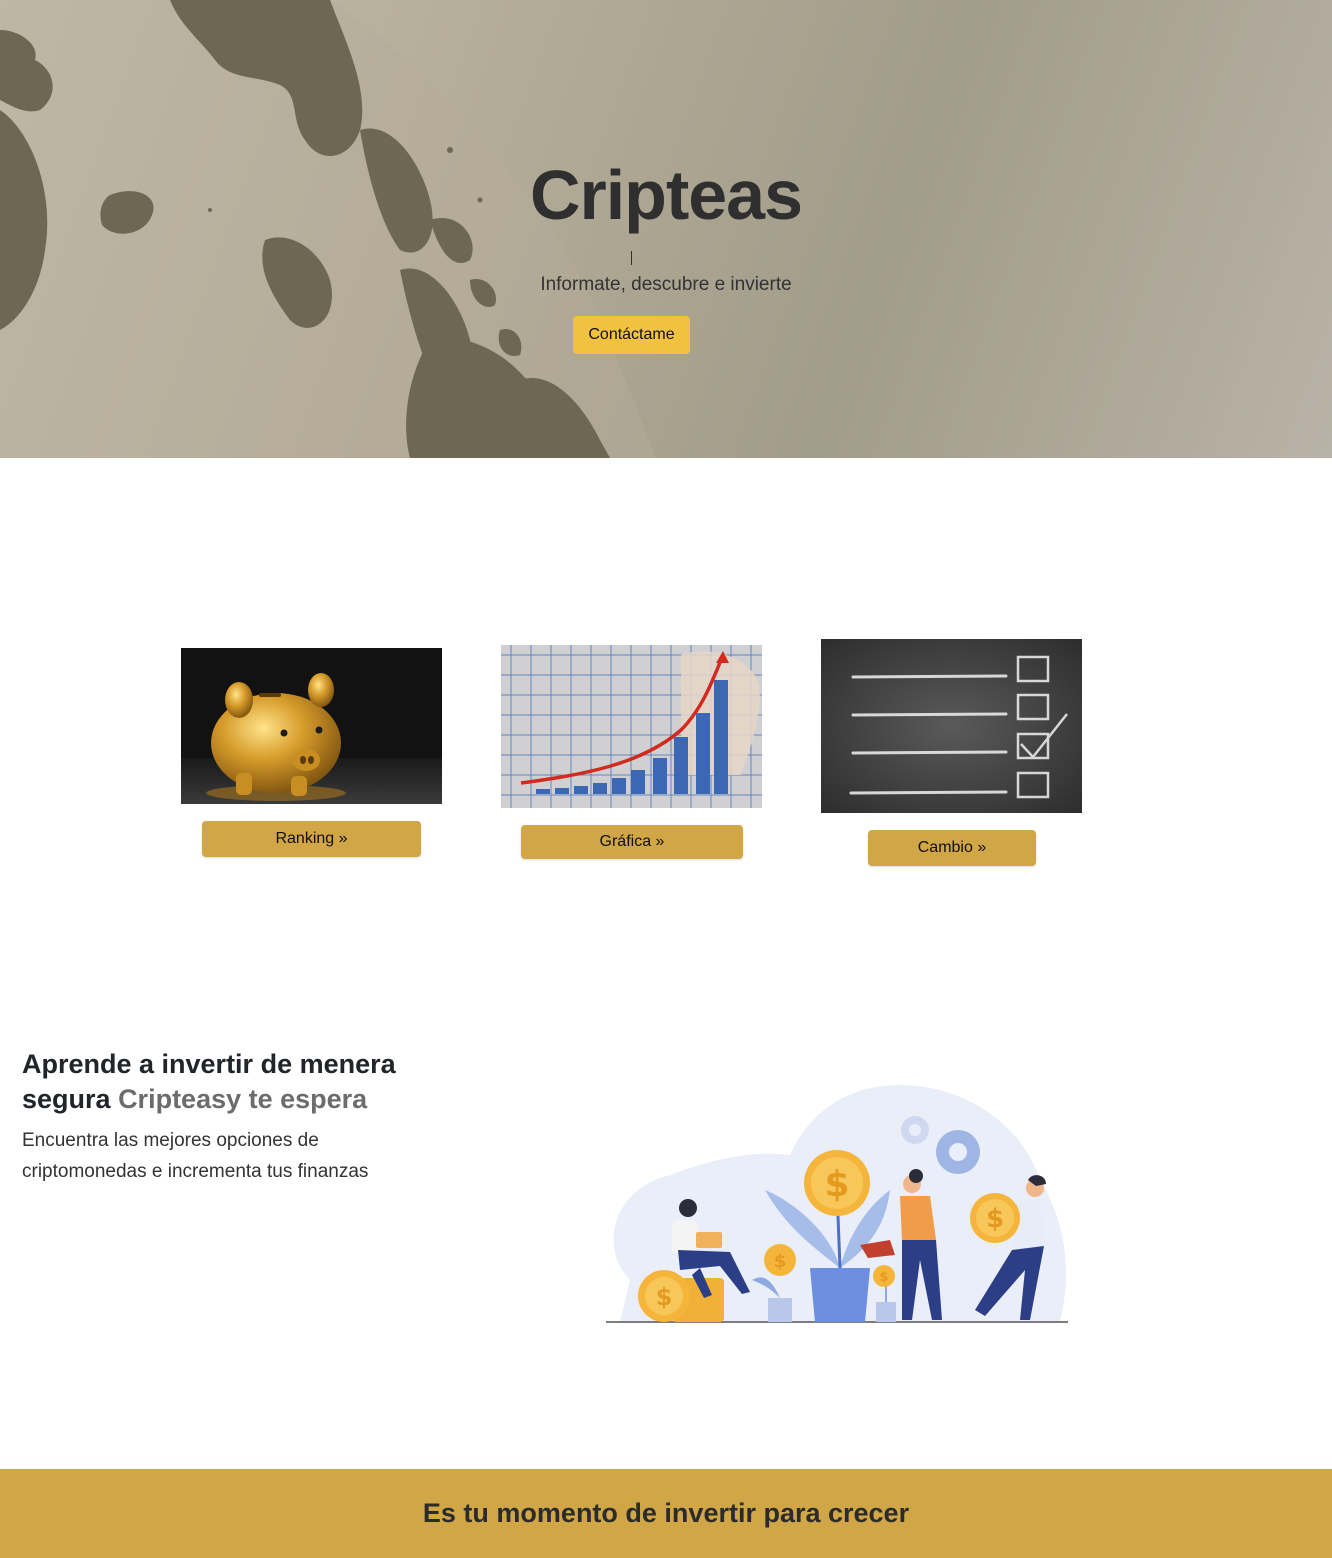 The image size is (1332, 1558). I want to click on ranking-button: Ranking », so click(311, 839).